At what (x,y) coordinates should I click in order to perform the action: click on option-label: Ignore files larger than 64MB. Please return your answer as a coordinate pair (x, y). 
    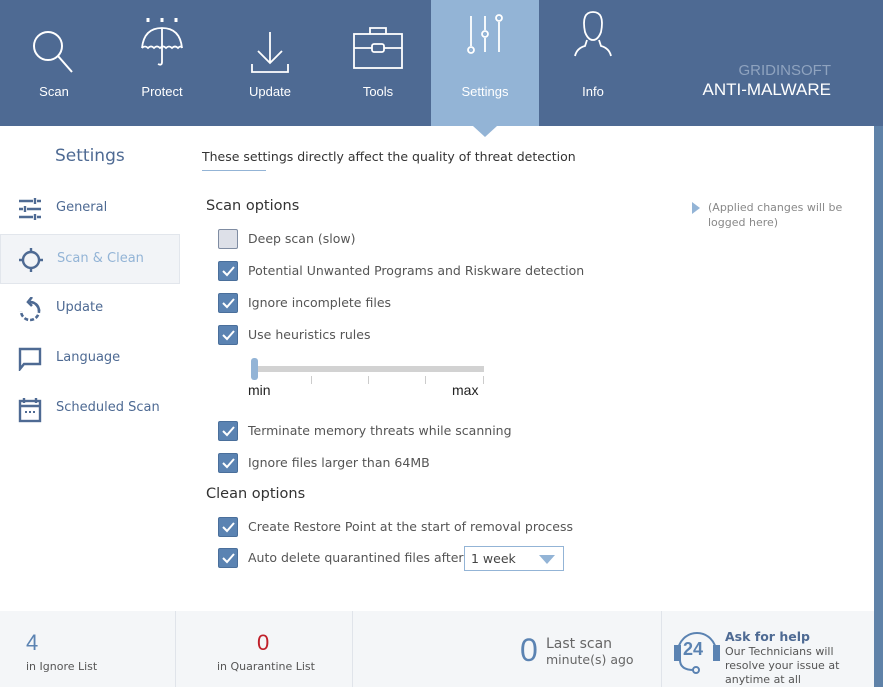
    Looking at the image, I should click on (339, 462).